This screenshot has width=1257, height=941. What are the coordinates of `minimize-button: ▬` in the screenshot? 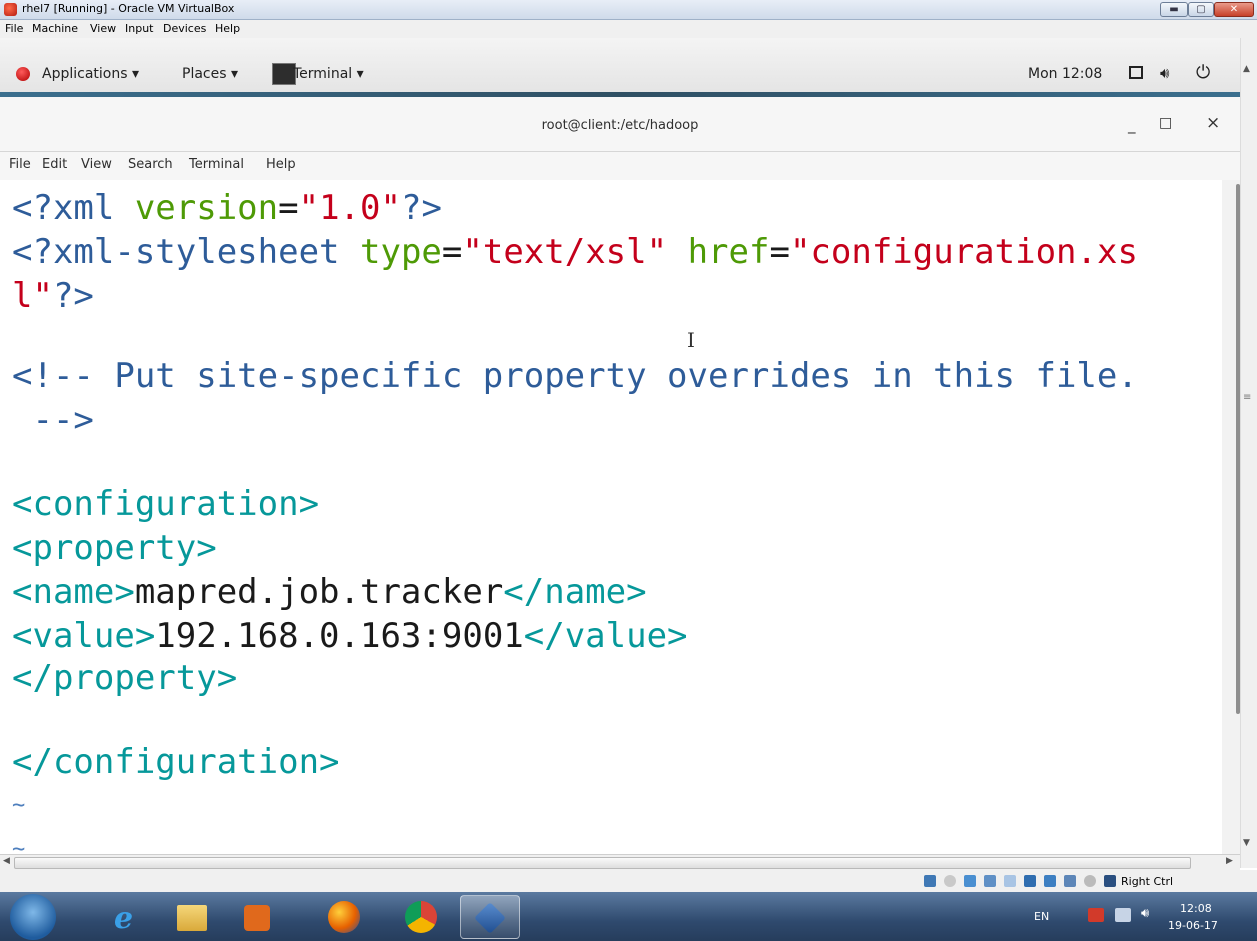 It's located at (1174, 9).